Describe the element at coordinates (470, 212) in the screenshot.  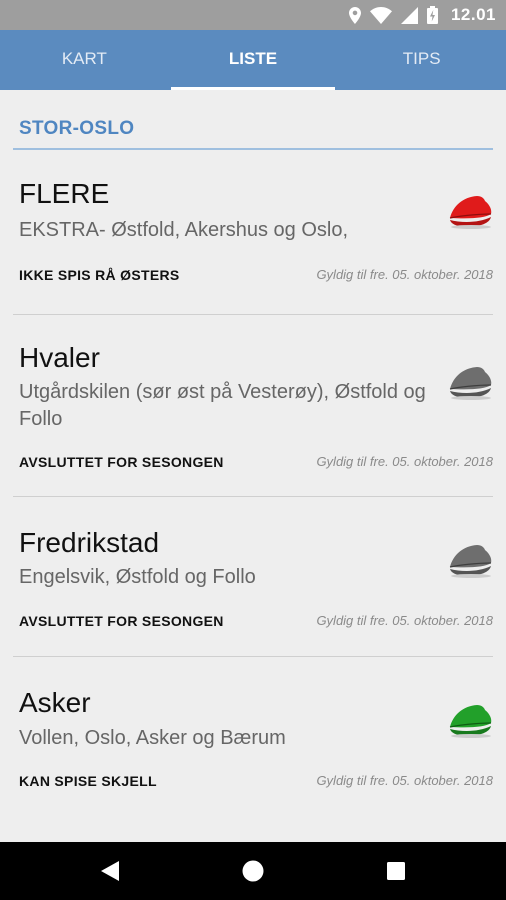
I see `oyster-red-icon` at that location.